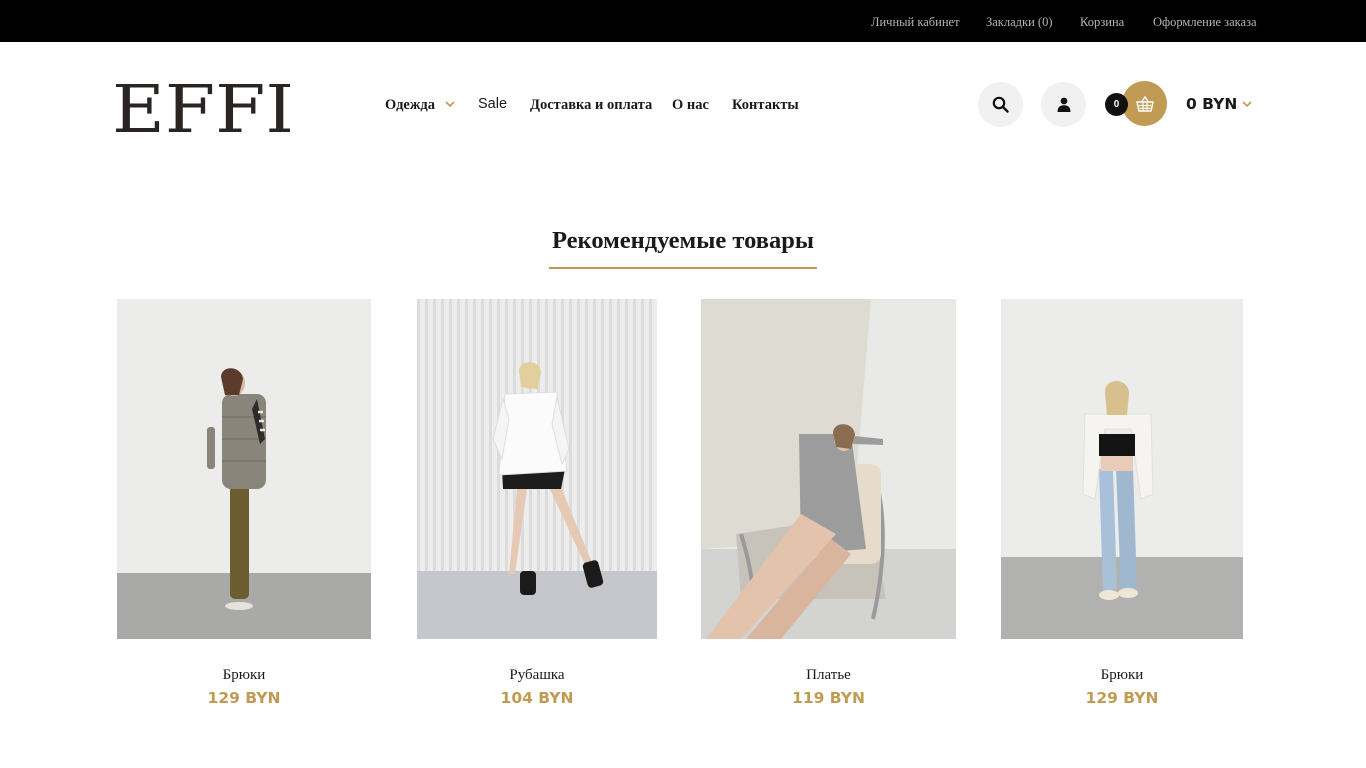 The image size is (1366, 768). What do you see at coordinates (828, 675) in the screenshot?
I see `product-name: Платье` at bounding box center [828, 675].